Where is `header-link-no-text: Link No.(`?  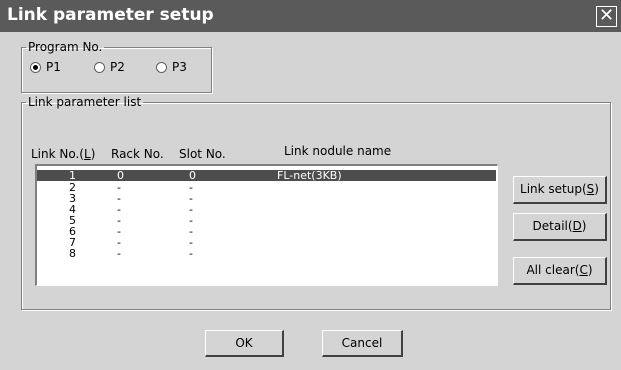
header-link-no-text: Link No.( is located at coordinates (57, 154).